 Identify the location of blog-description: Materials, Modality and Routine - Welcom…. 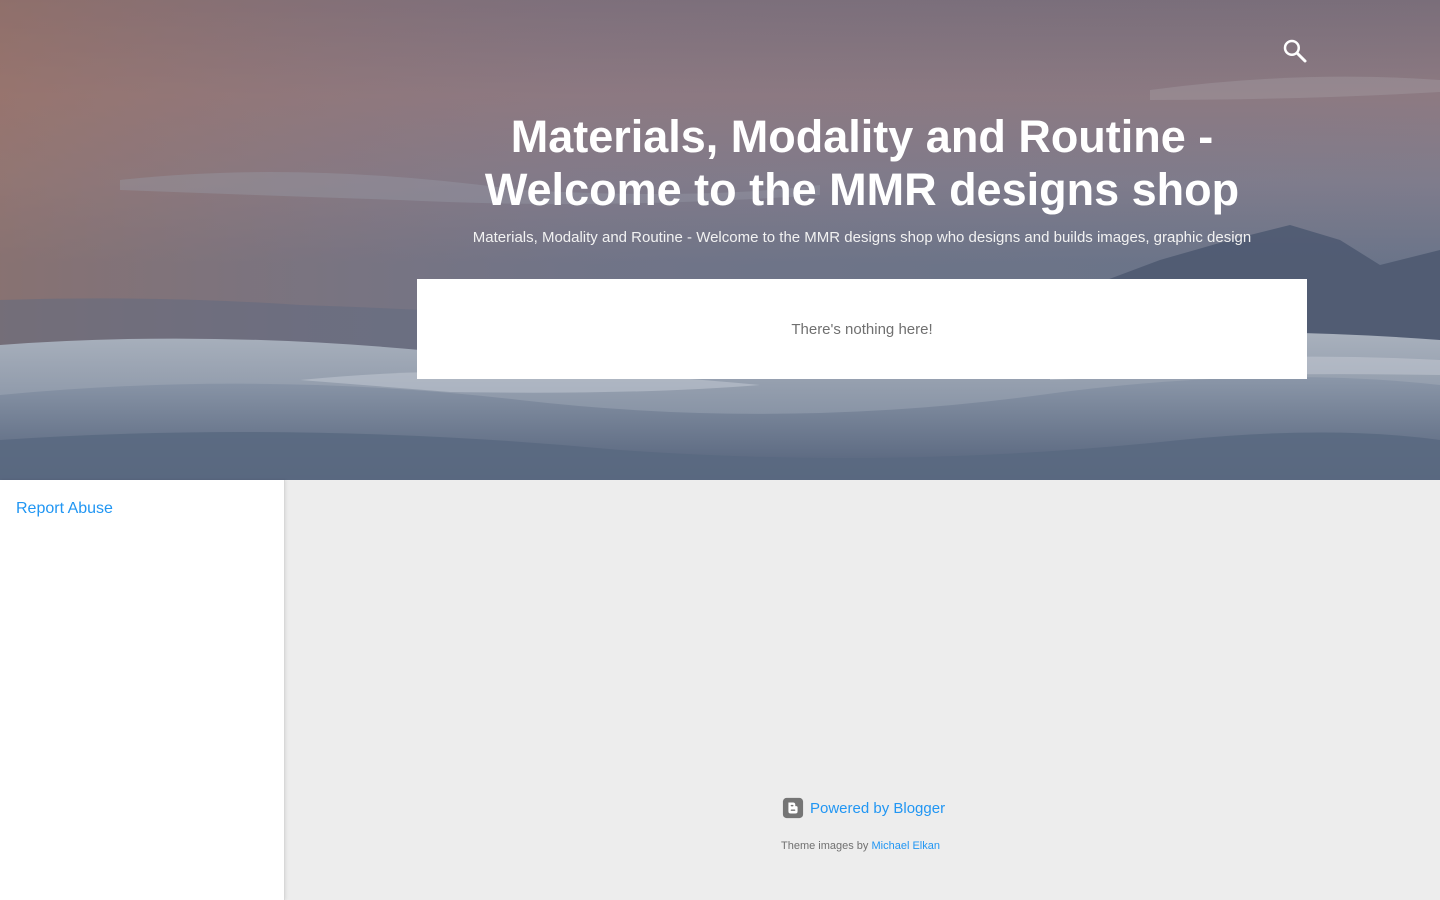
(862, 237).